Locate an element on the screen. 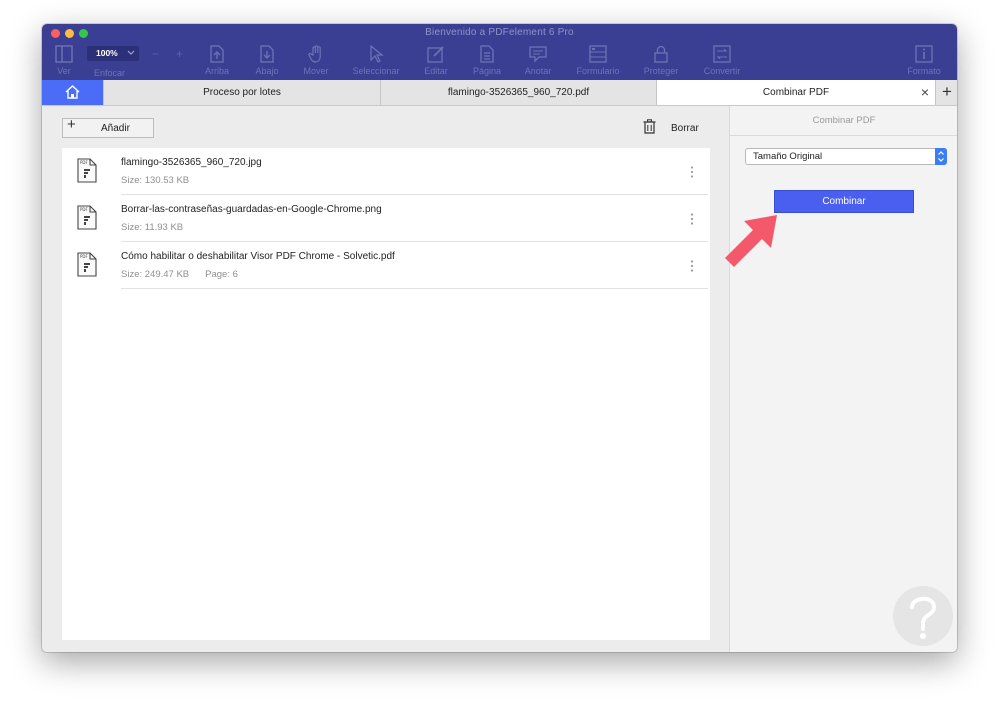 The image size is (1000, 713). convert-icon is located at coordinates (722, 54).